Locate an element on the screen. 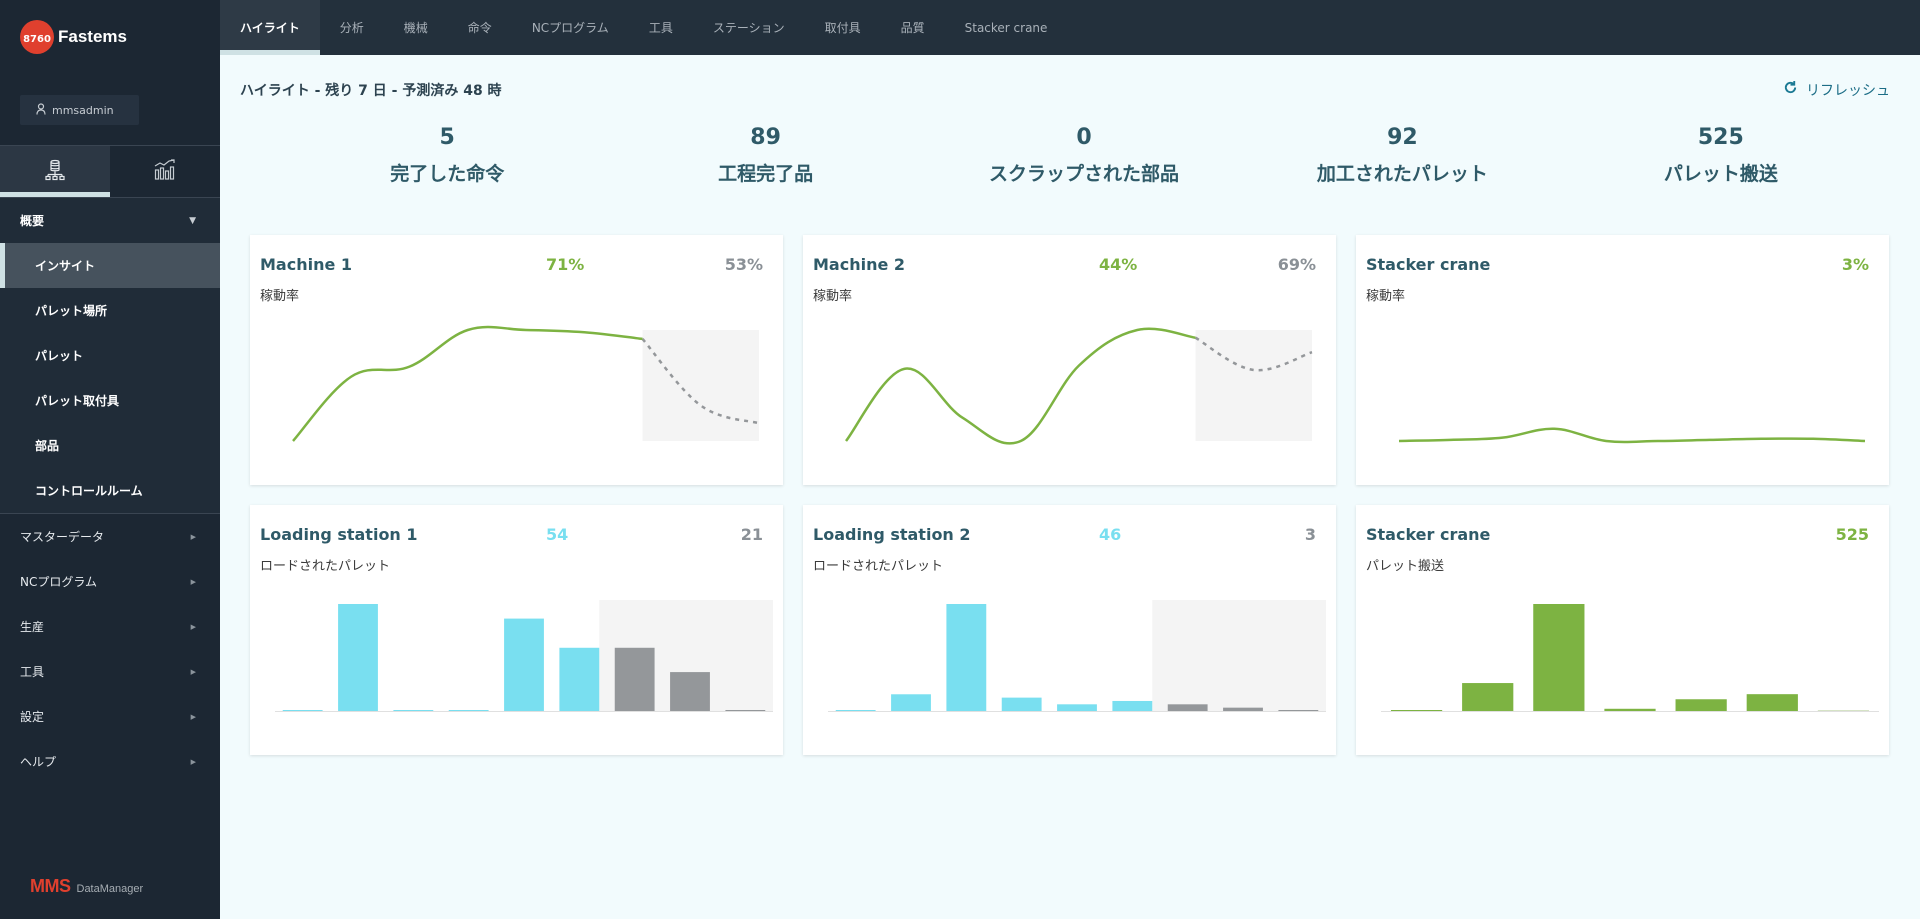  kpi-completed-orders: 5 完了した命令 is located at coordinates (447, 155).